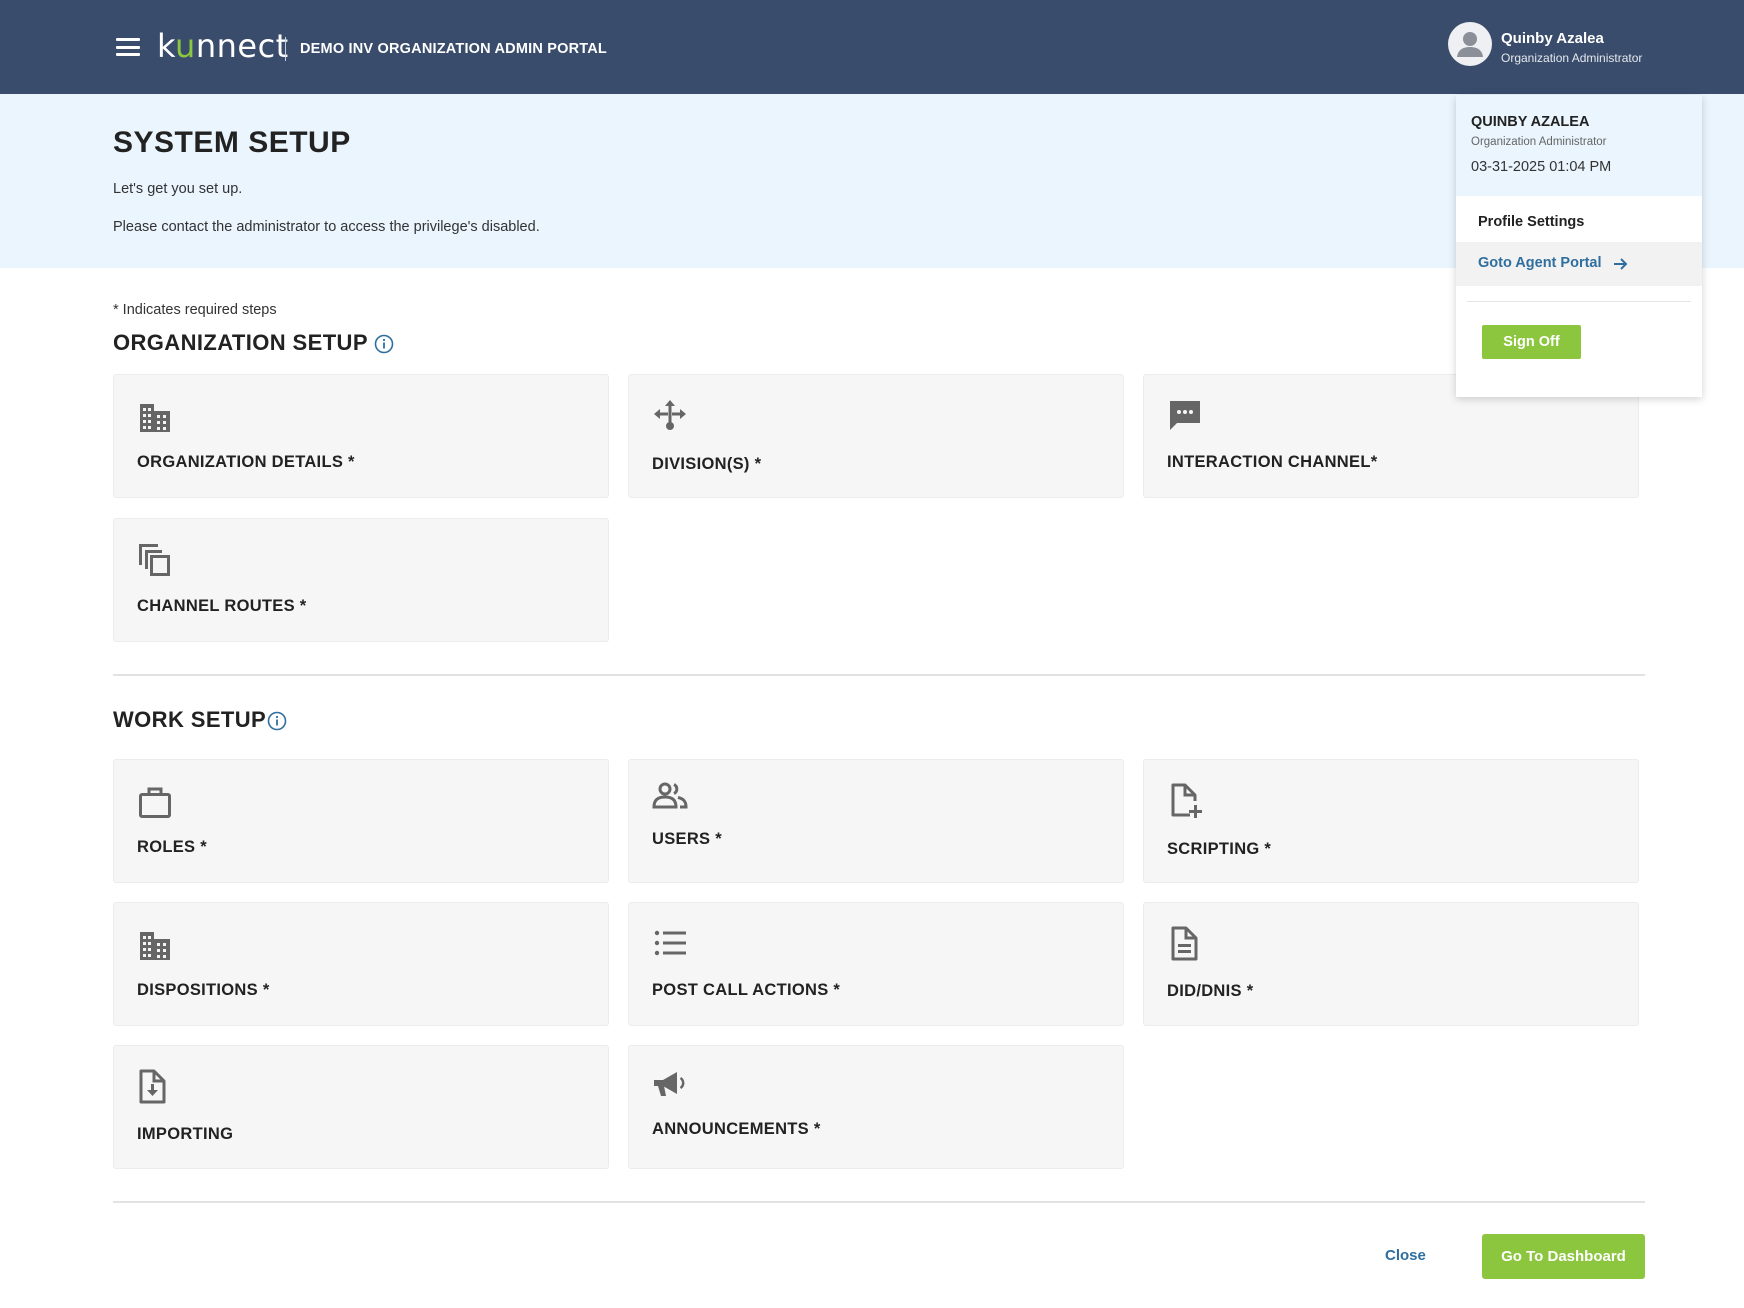  I want to click on user-menu-divider, so click(1579, 301).